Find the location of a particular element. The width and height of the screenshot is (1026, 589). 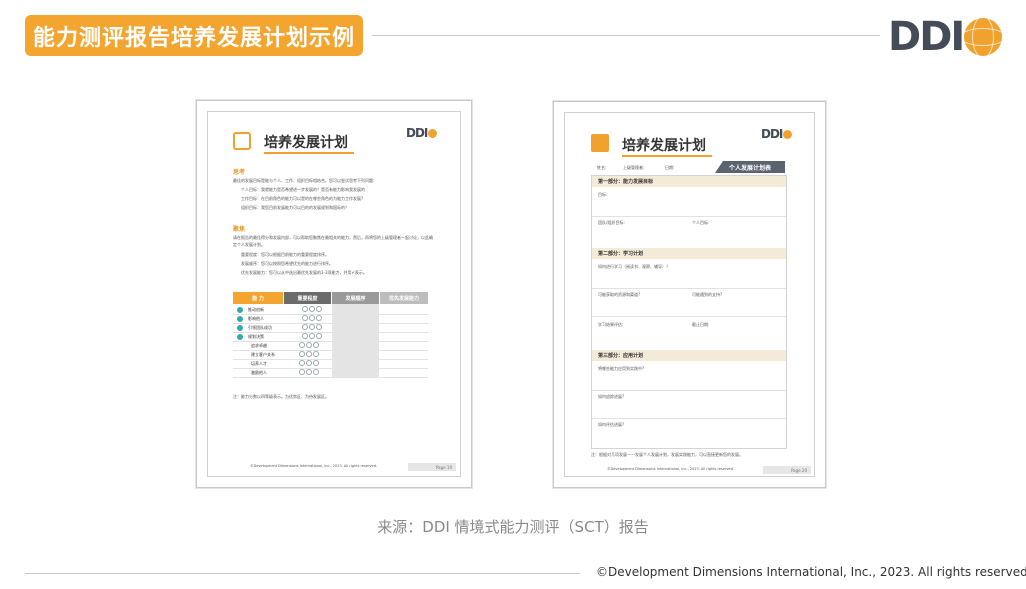

left-page-number: Page 19 is located at coordinates (432, 467).